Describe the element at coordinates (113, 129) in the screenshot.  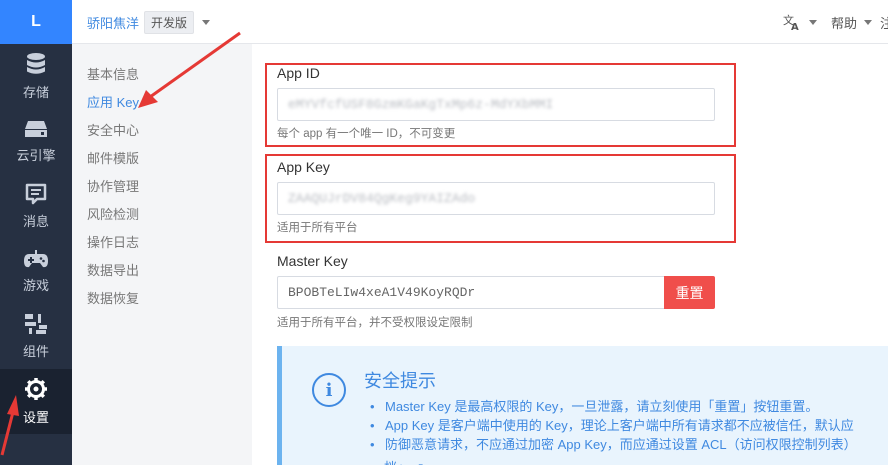
I see `submenu-item-security-center: 安全中心` at that location.